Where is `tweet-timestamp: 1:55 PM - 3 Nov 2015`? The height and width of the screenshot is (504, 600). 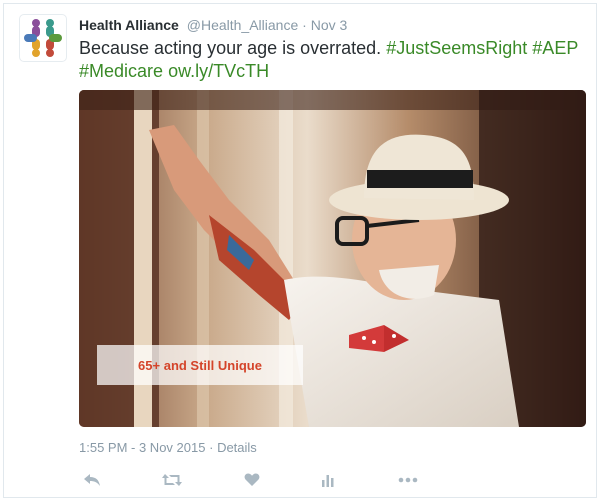 tweet-timestamp: 1:55 PM - 3 Nov 2015 is located at coordinates (142, 447).